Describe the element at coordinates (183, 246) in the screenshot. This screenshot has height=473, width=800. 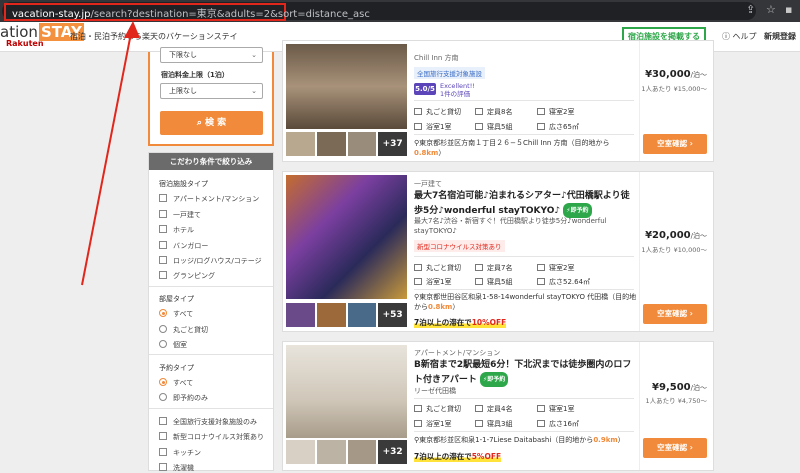
I see `facility-option: バンガロー` at that location.